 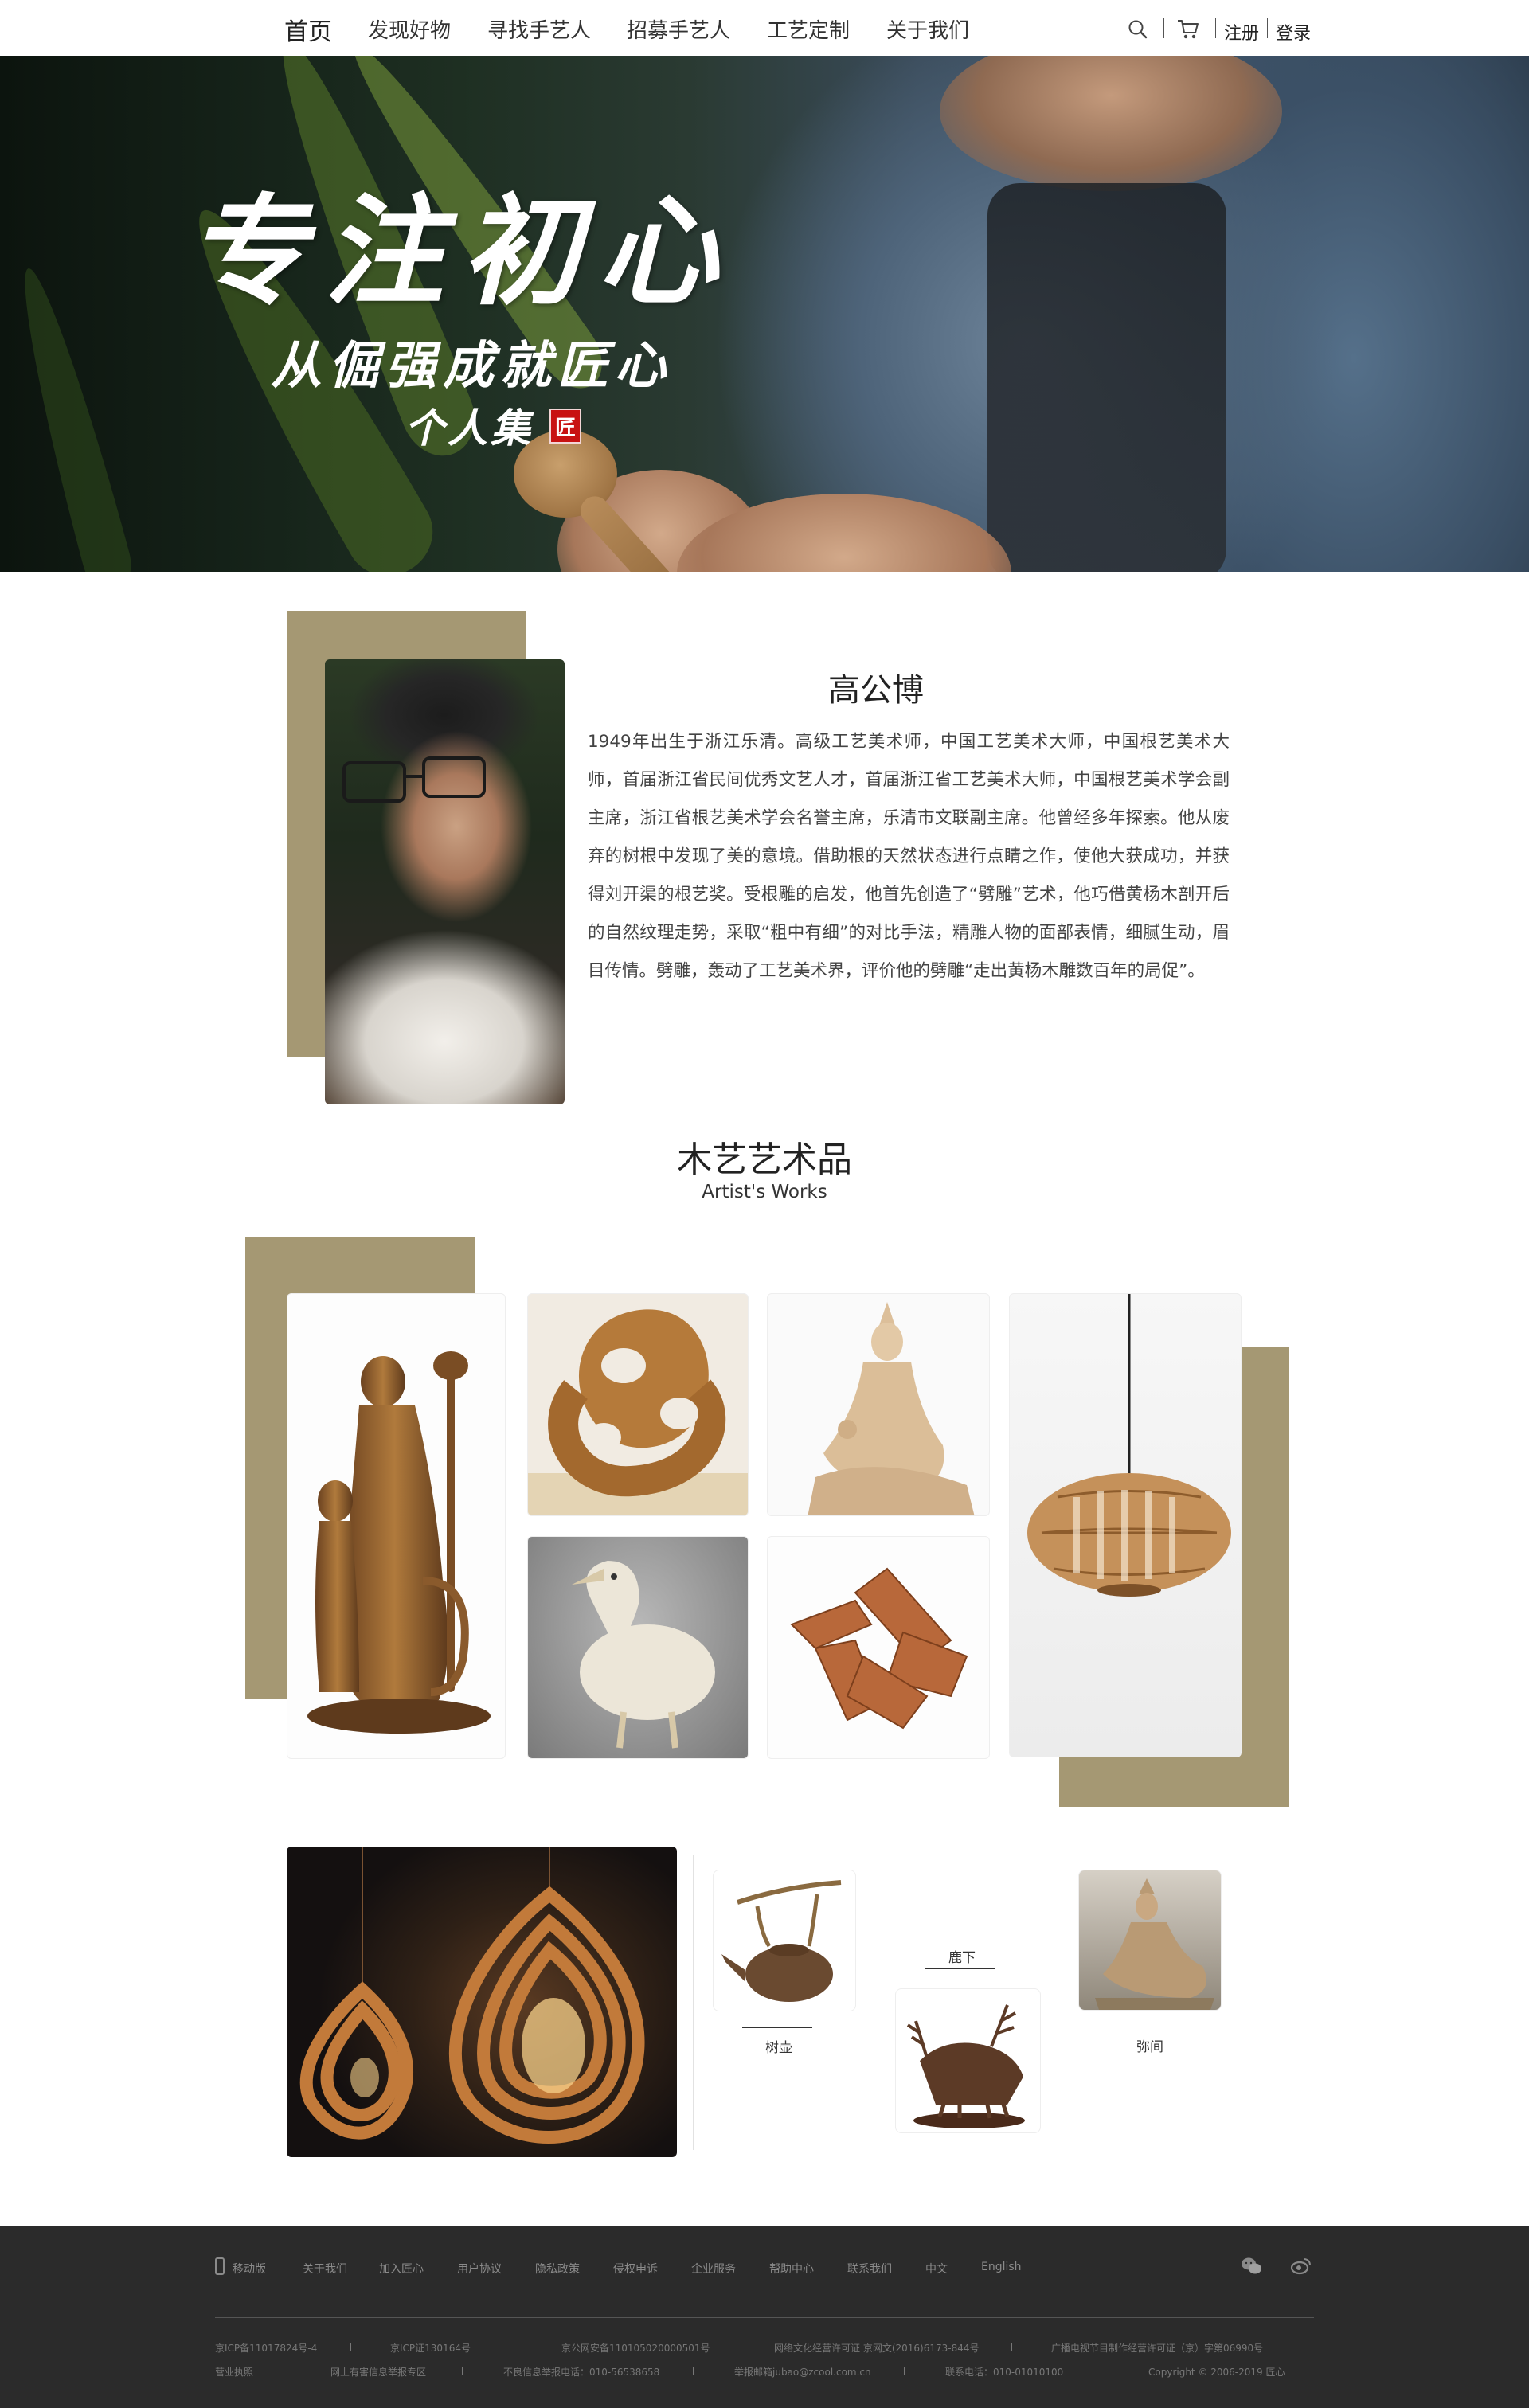 What do you see at coordinates (1129, 1445) in the screenshot?
I see `pendant-lamp-image` at bounding box center [1129, 1445].